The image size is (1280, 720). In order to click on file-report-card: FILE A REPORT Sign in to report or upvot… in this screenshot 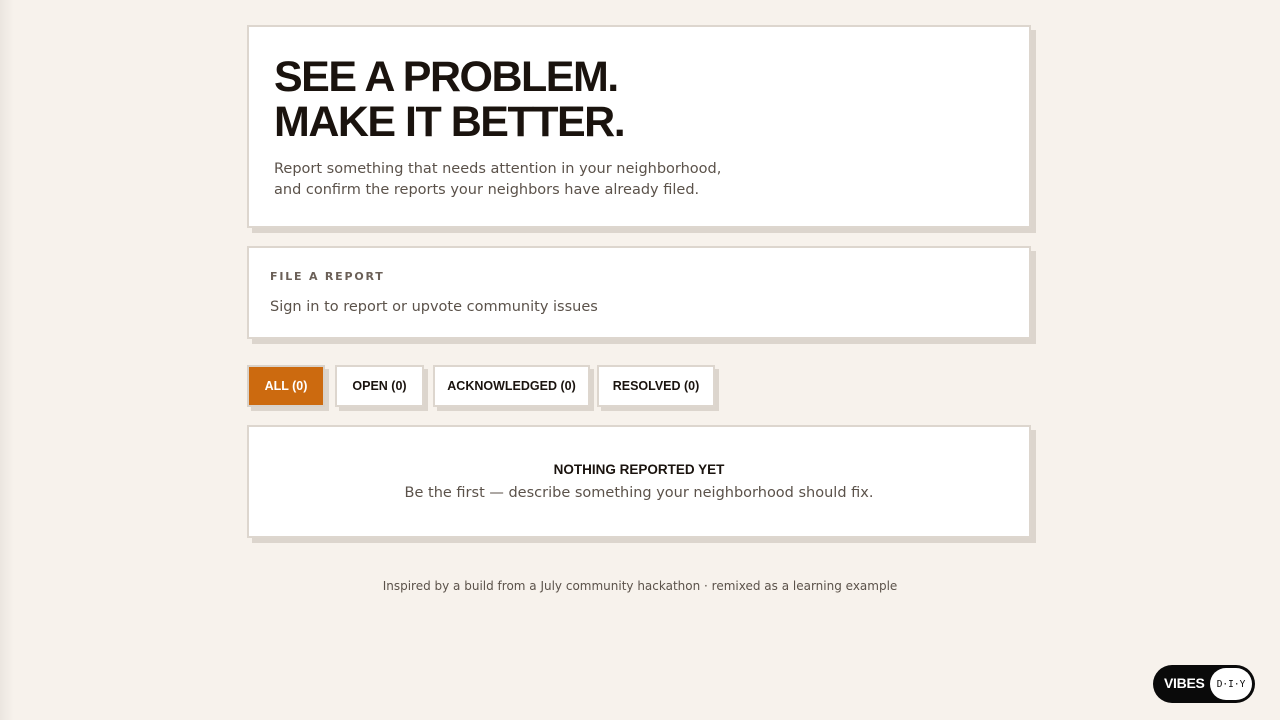, I will do `click(639, 292)`.